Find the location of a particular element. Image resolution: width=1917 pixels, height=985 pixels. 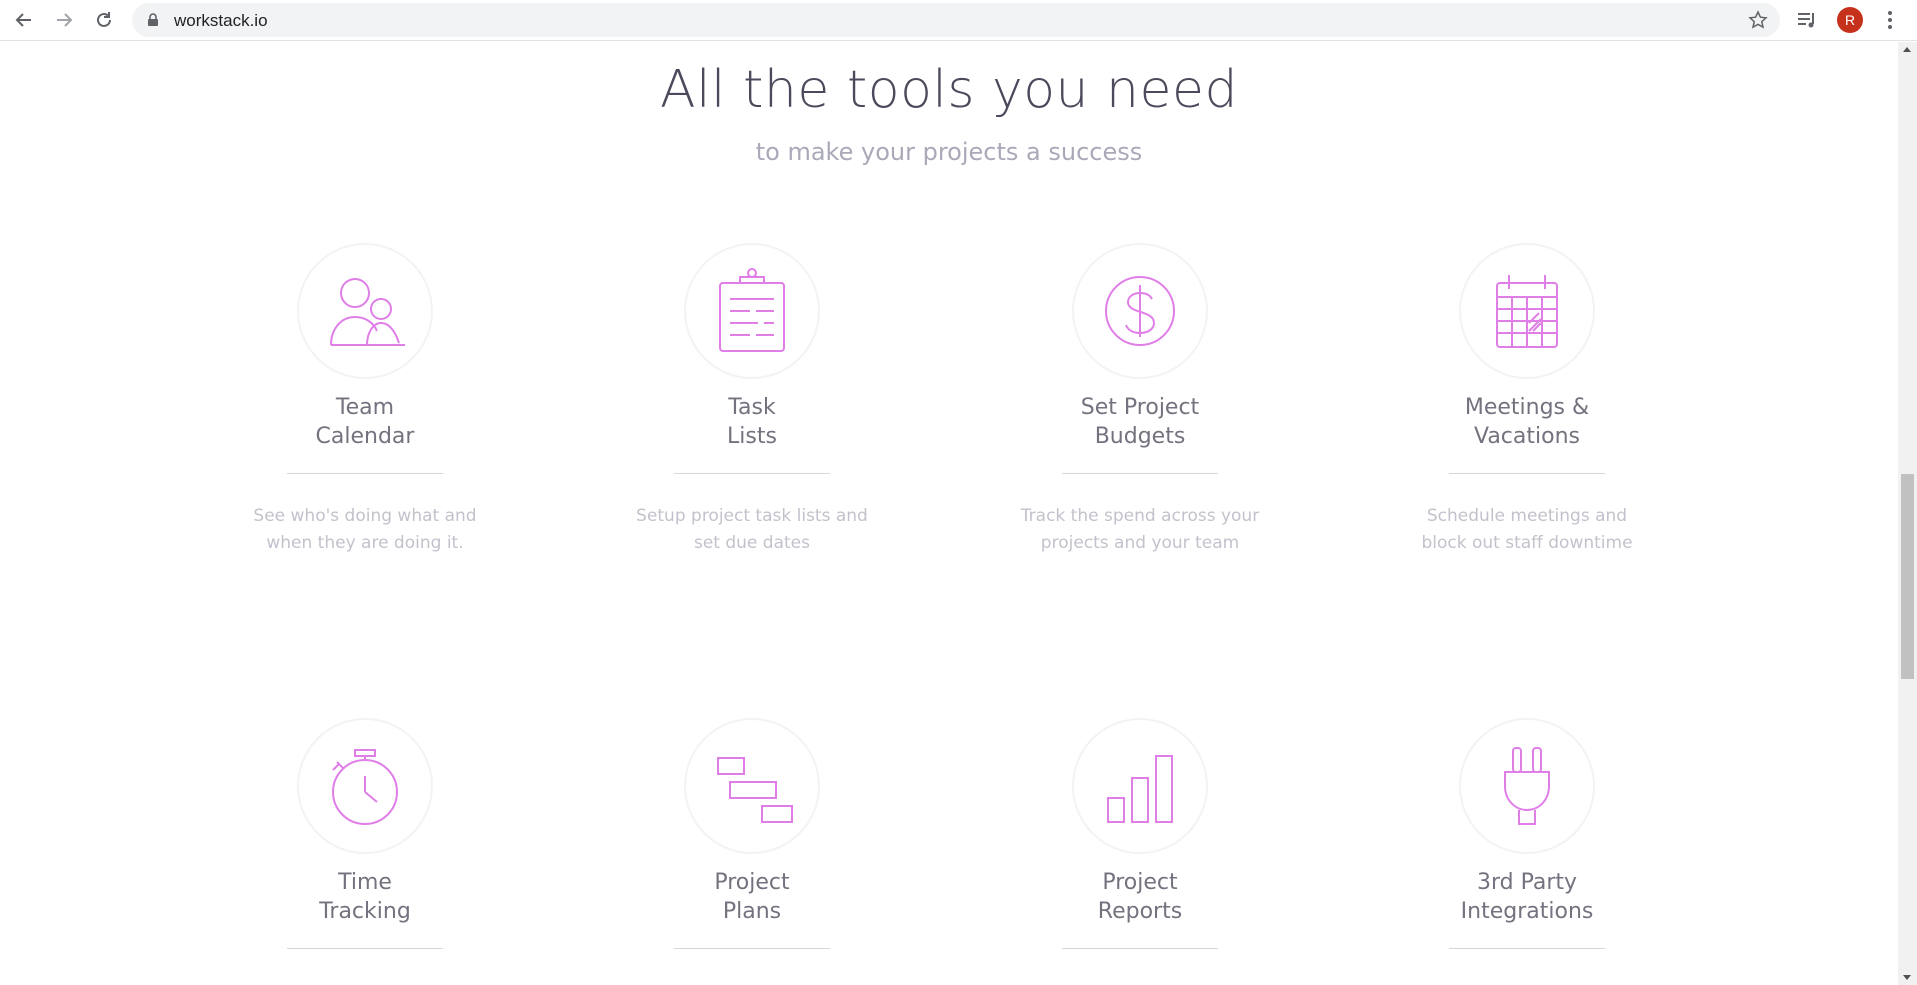

section-subheading: to make your projects a success is located at coordinates (949, 152).